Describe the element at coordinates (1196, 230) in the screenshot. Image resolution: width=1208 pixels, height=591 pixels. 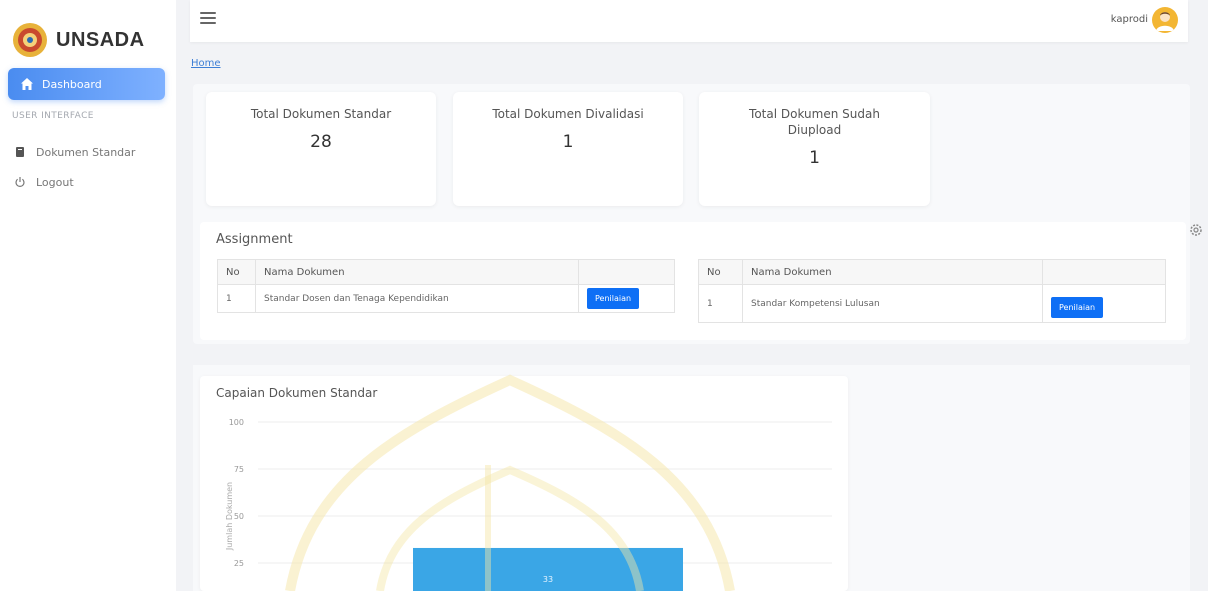
I see `settings-gear-icon` at that location.